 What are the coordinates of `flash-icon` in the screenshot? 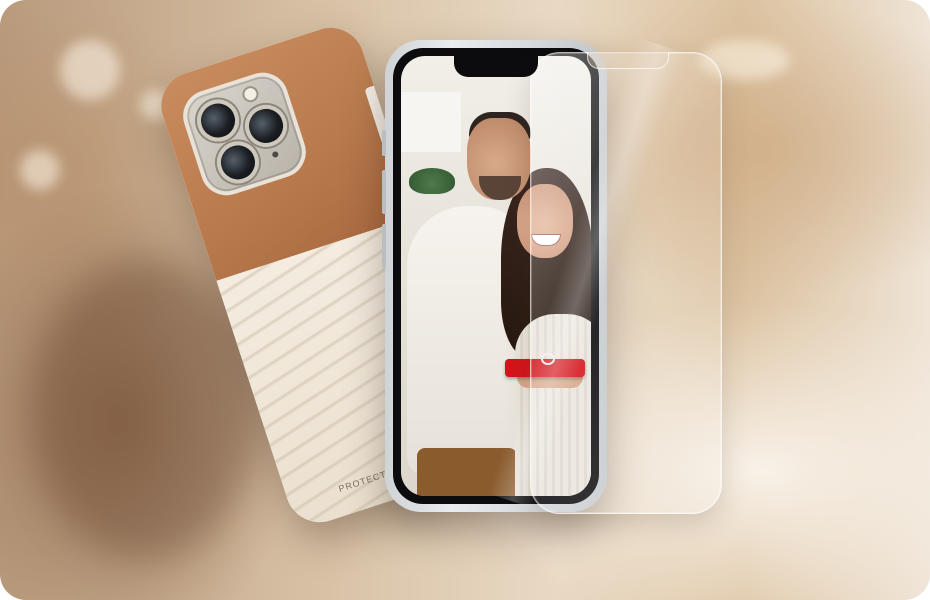 It's located at (250, 94).